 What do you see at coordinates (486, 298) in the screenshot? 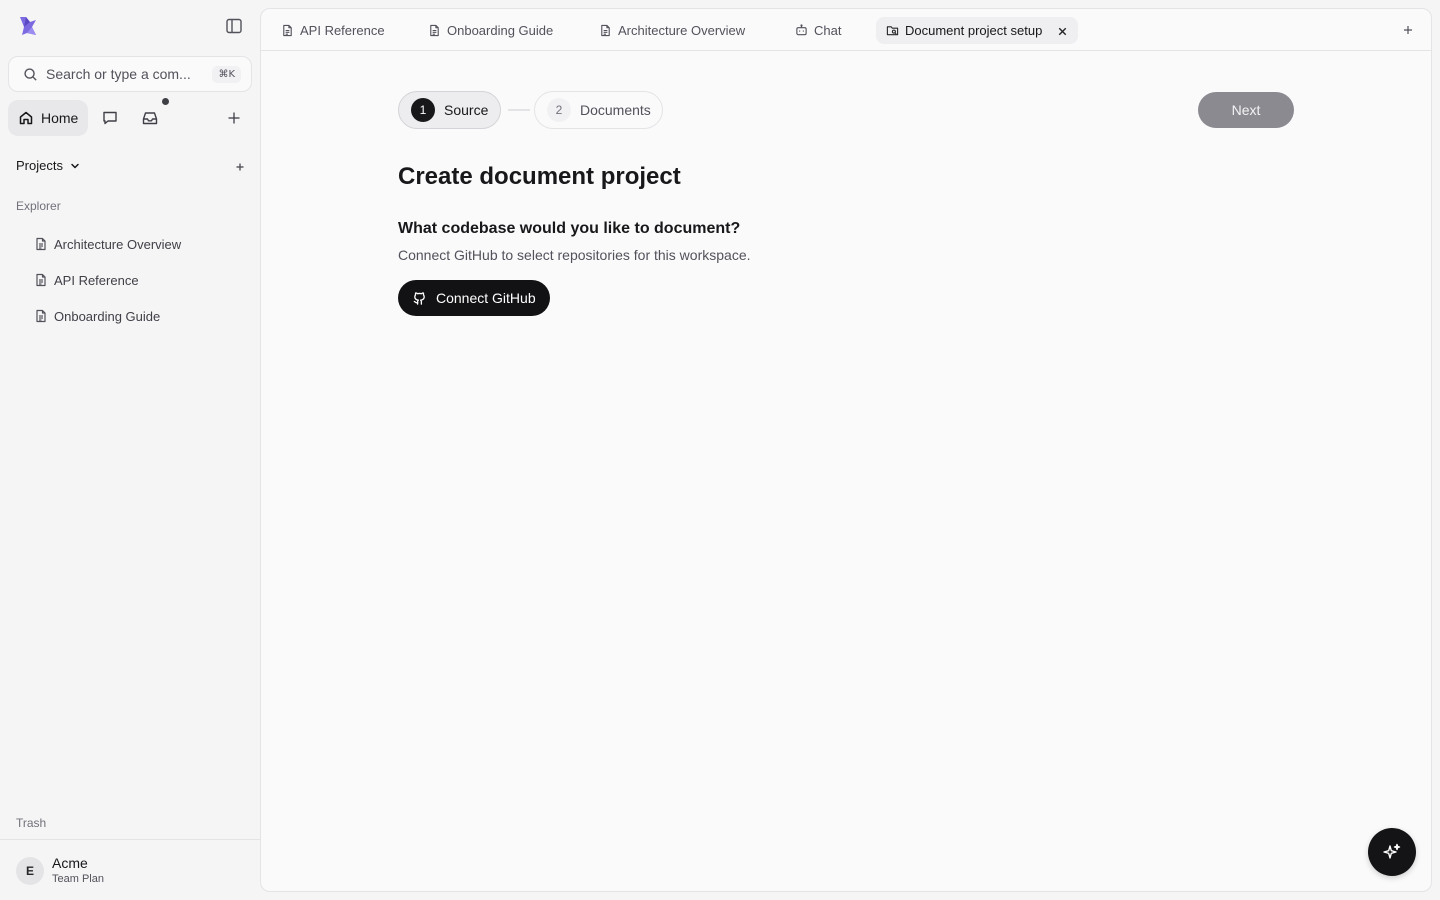
I see `connect-github-label: Connect GitHub` at bounding box center [486, 298].